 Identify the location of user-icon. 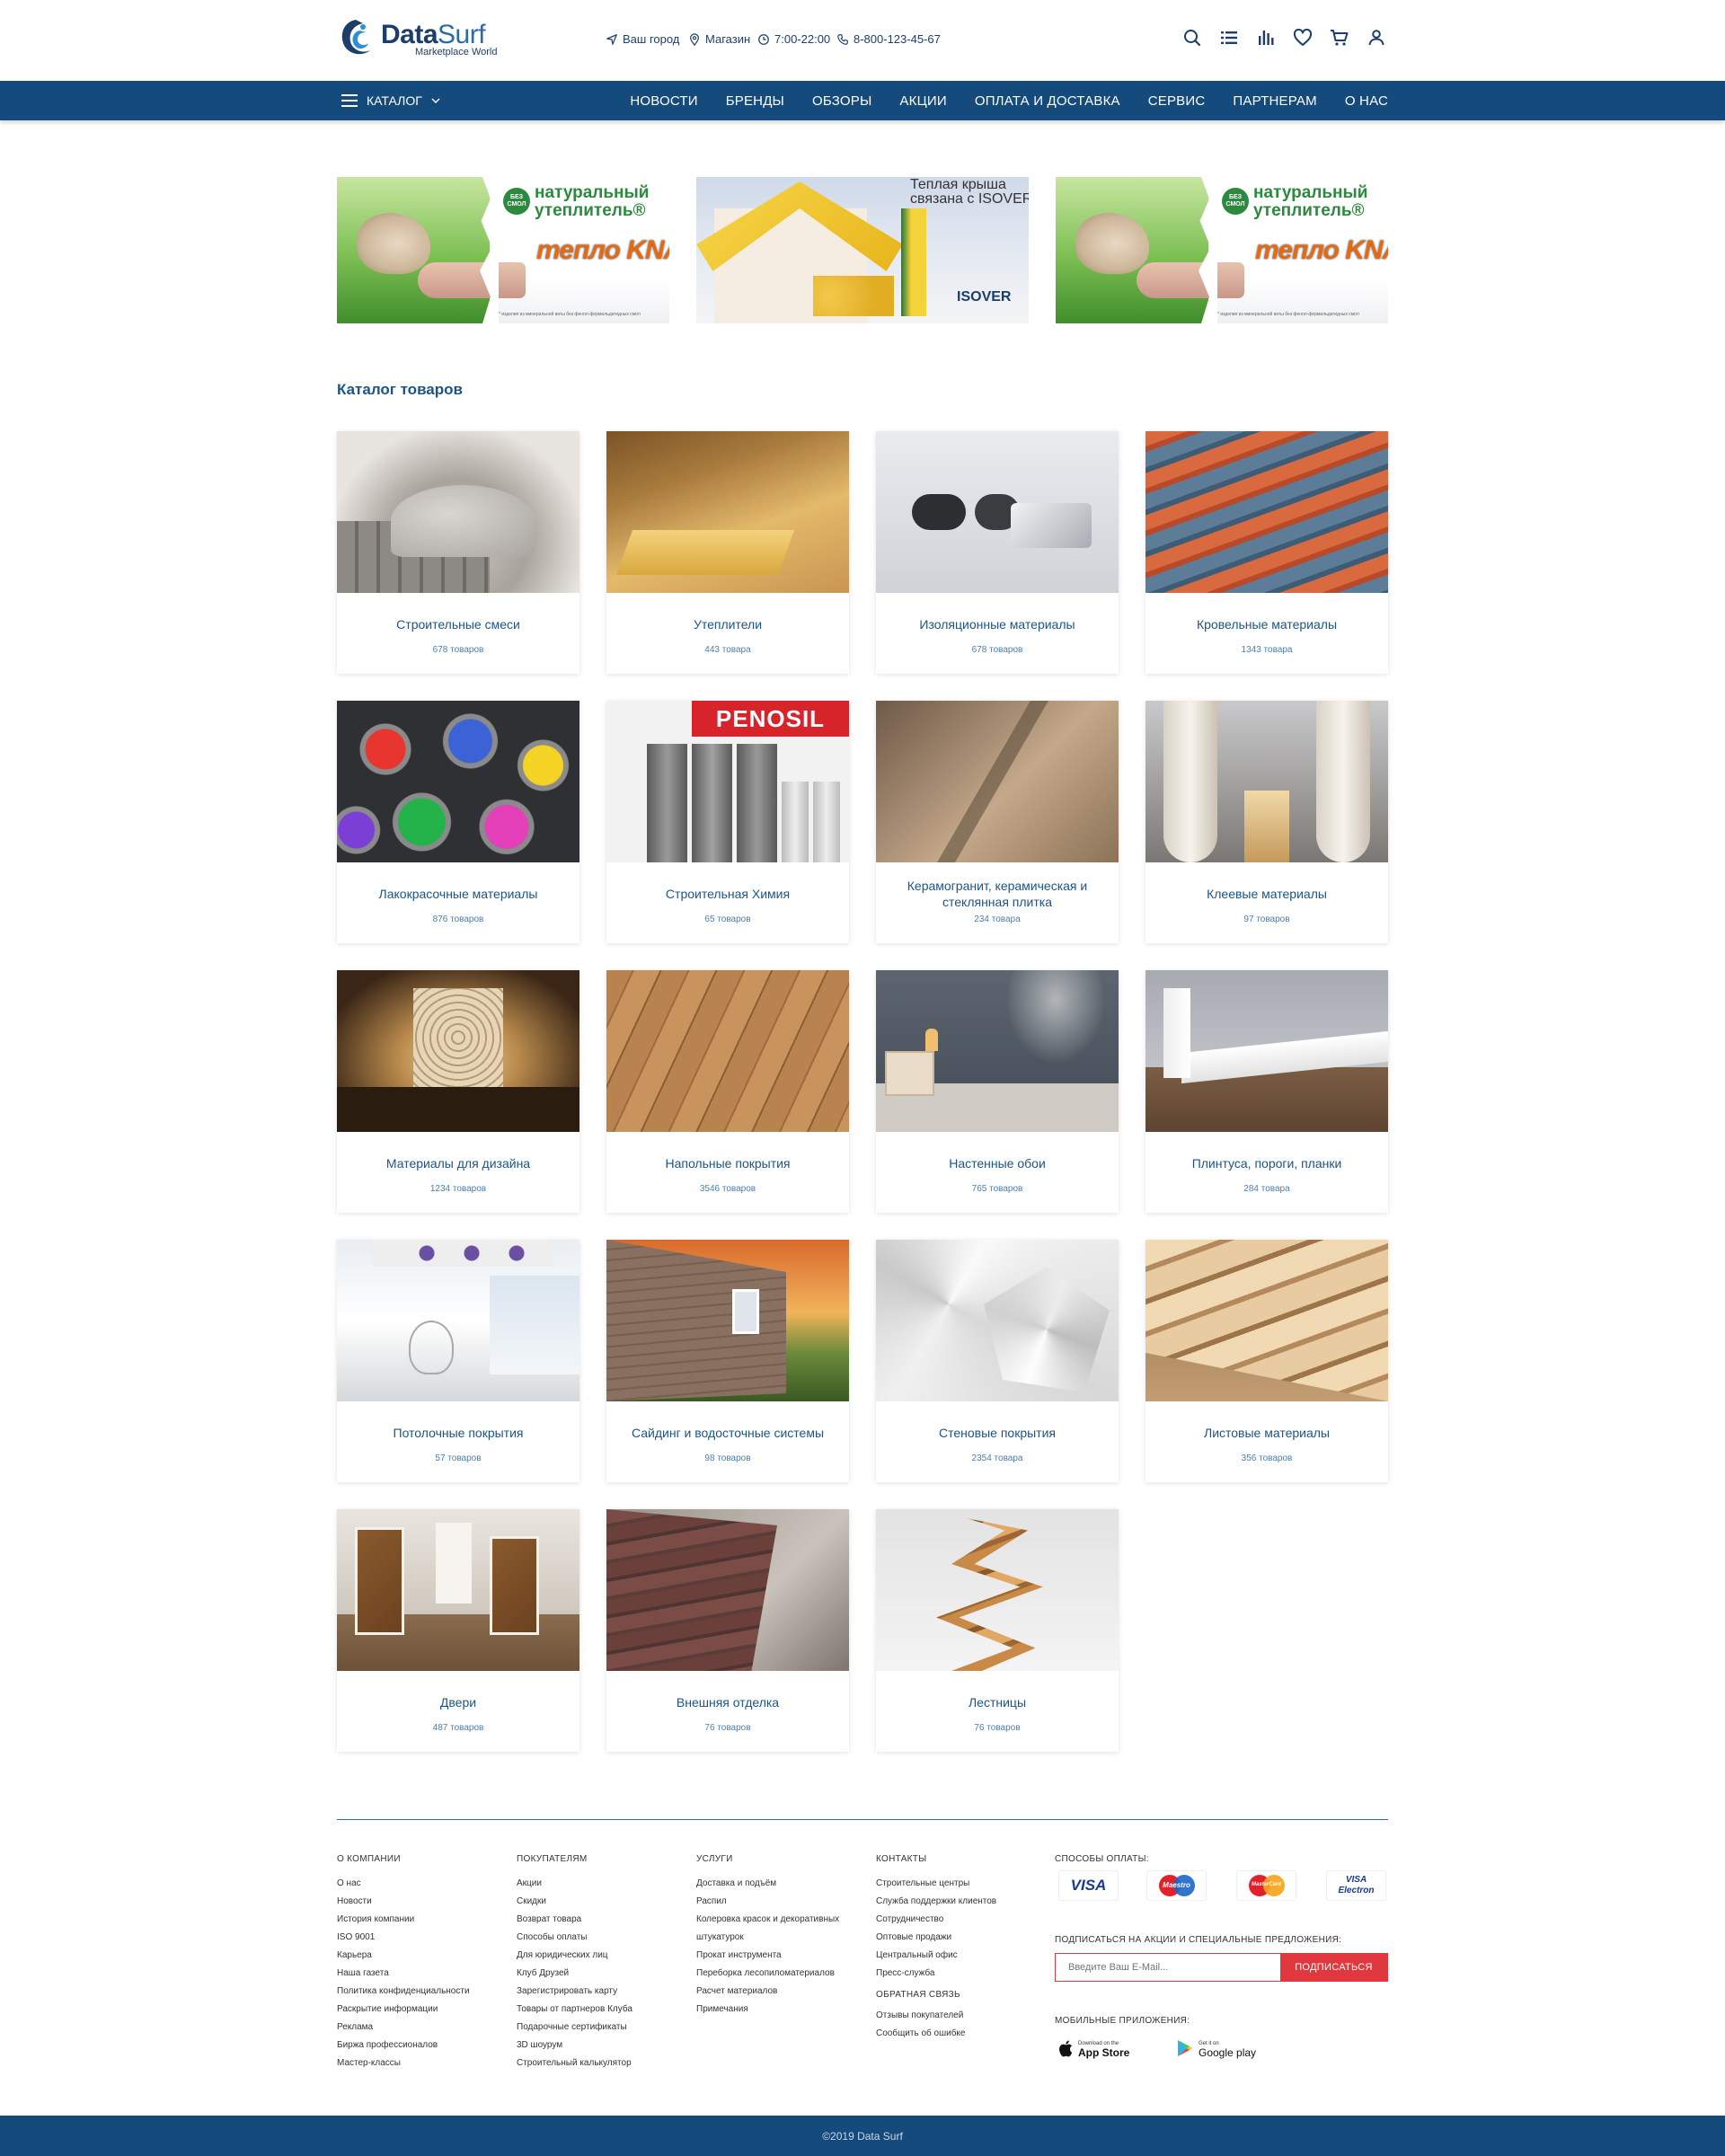
(1376, 38).